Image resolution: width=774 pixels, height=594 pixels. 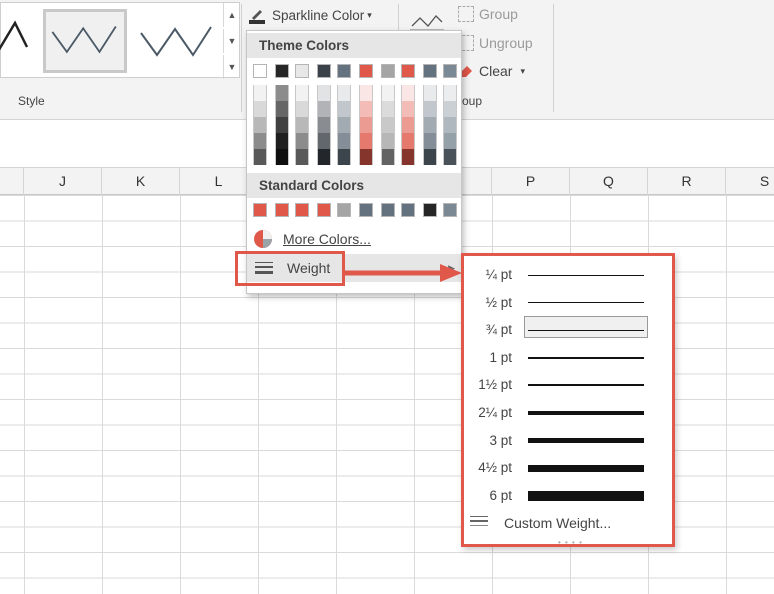 What do you see at coordinates (231, 67) in the screenshot?
I see `gallery-expand-button: ▼` at bounding box center [231, 67].